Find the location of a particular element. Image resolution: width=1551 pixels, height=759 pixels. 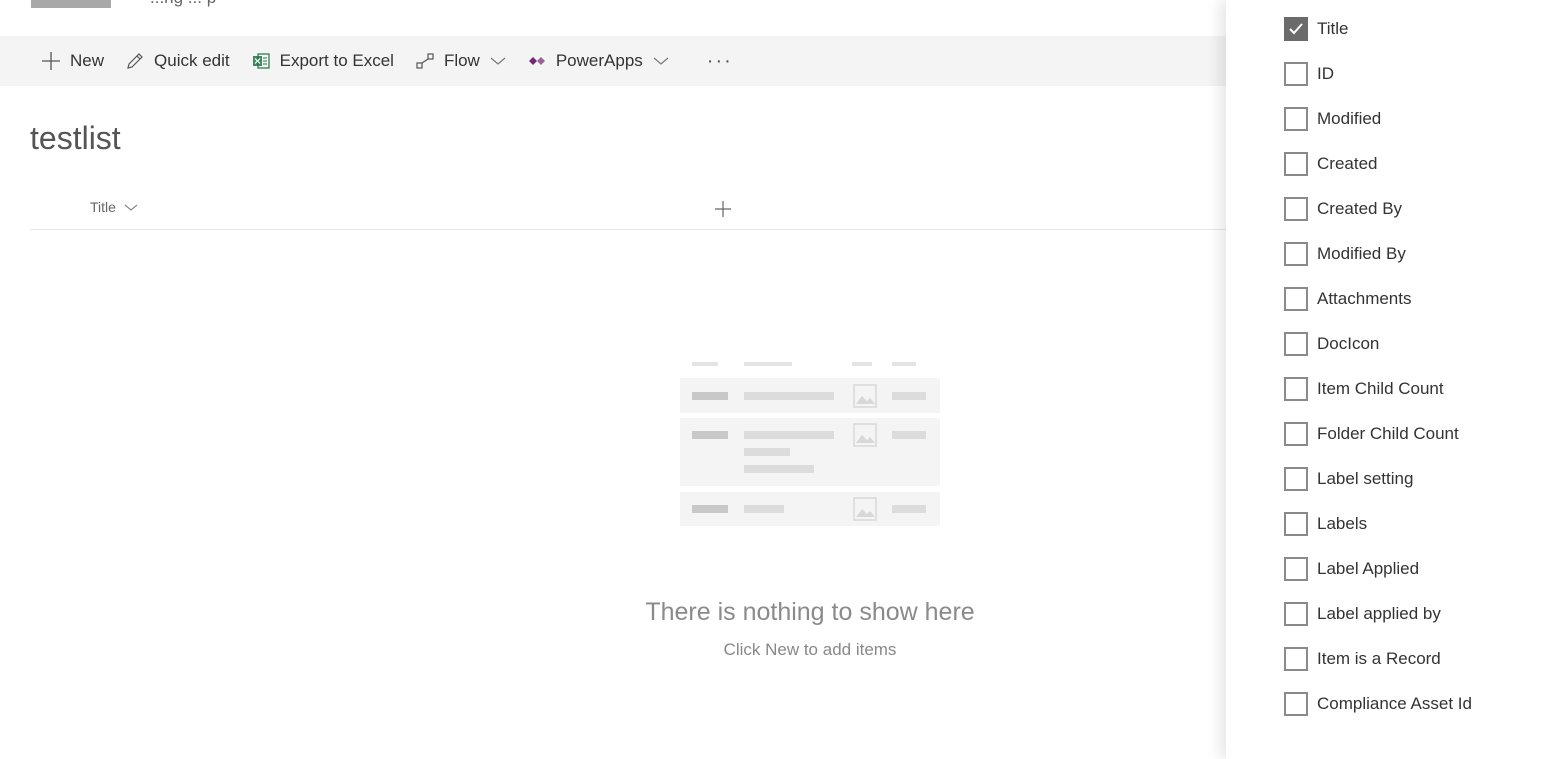

column-option: Label applied by is located at coordinates (1362, 614).